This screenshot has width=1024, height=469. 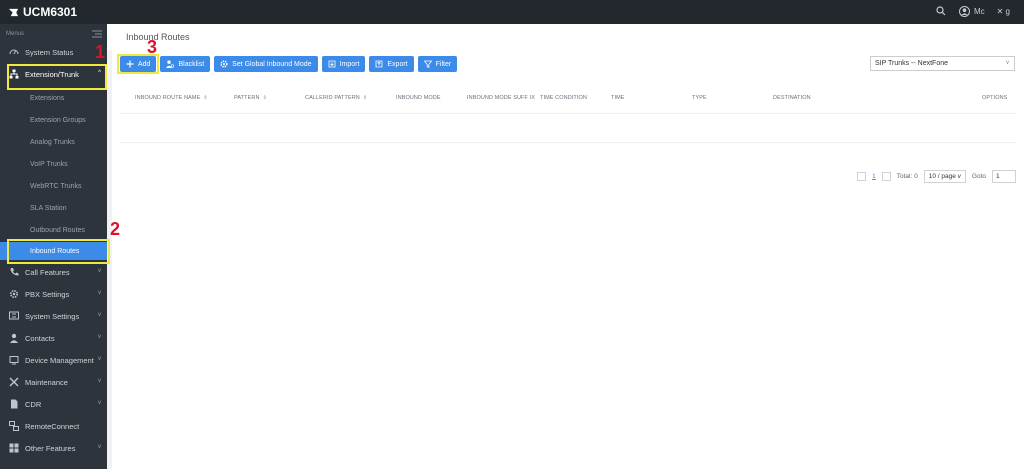 I want to click on total-count: Total: 0, so click(x=907, y=176).